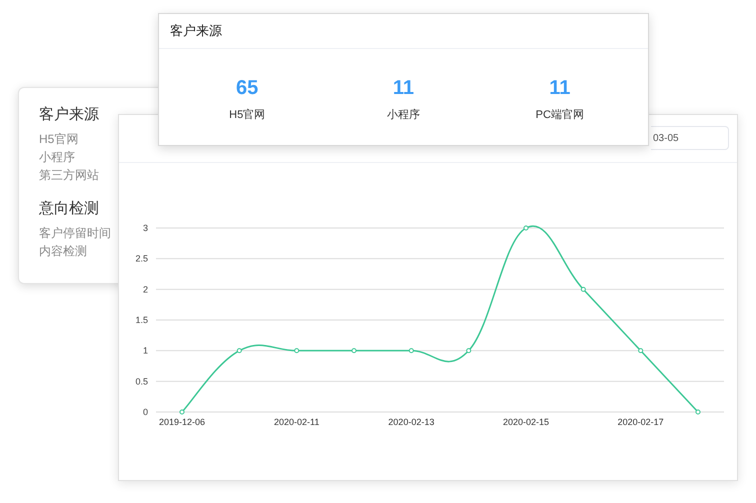 This screenshot has width=756, height=503. I want to click on date-field: 03-05, so click(690, 138).